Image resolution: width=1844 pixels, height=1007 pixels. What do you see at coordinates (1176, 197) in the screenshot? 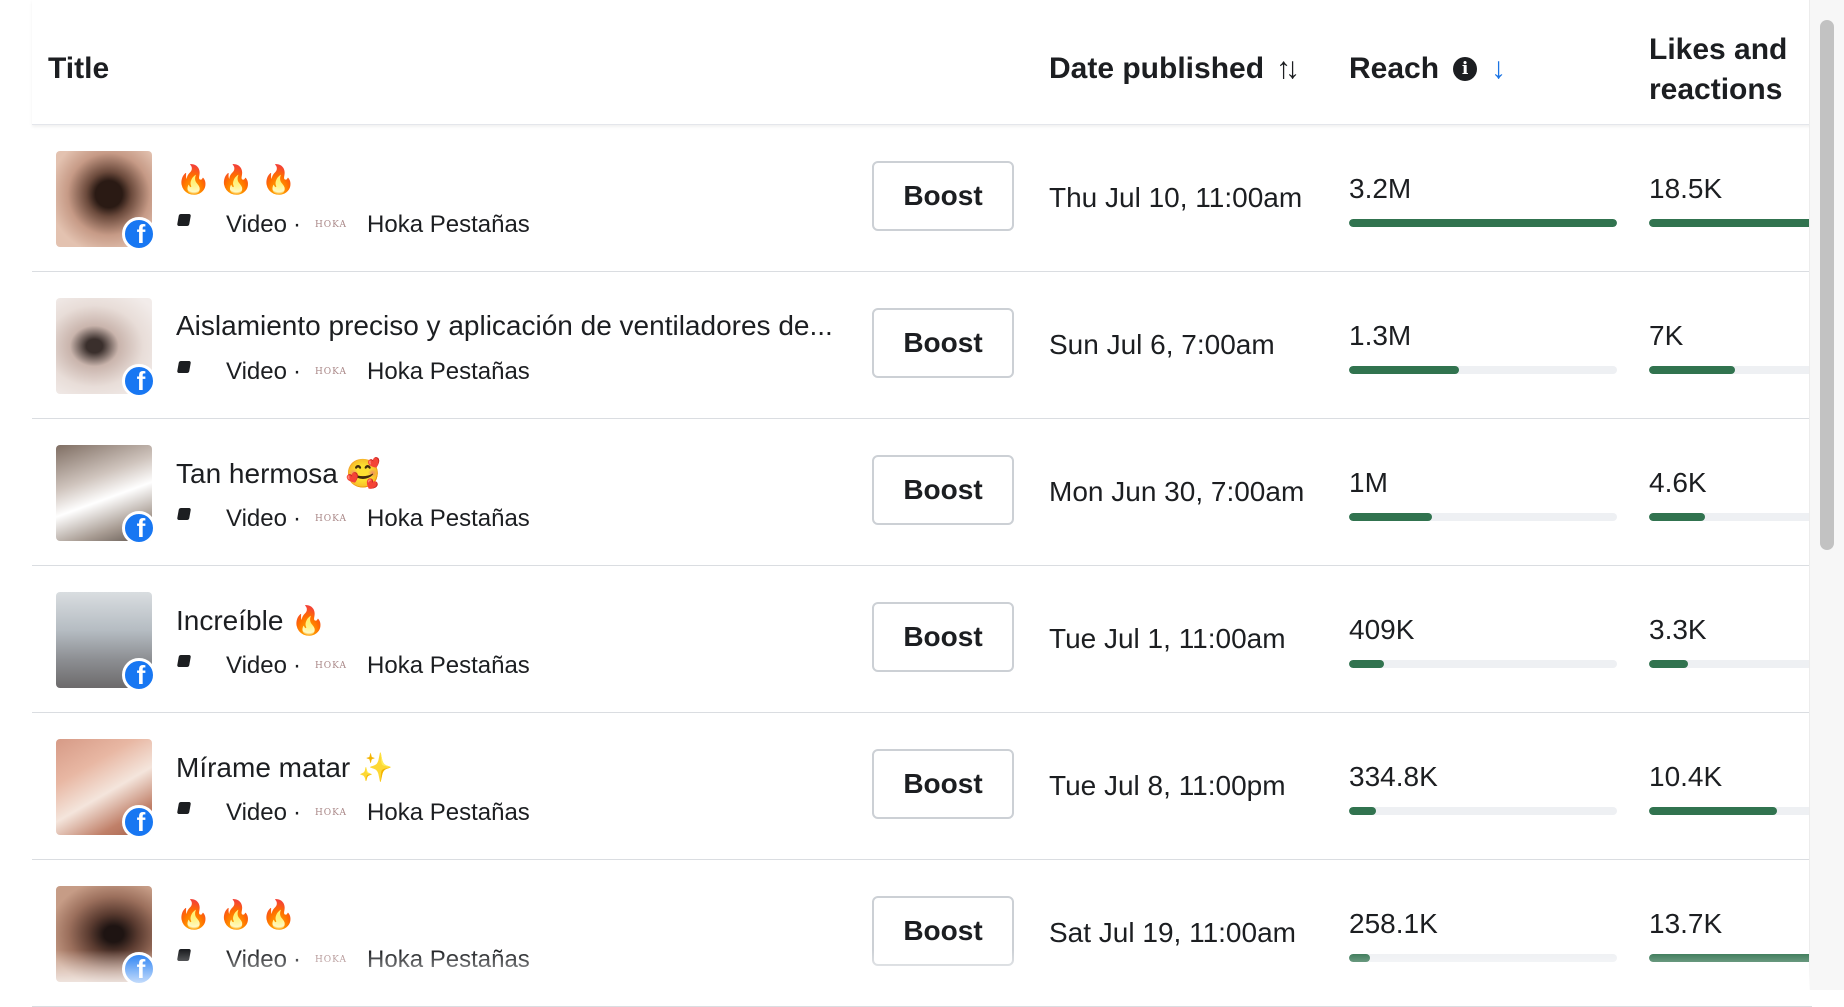
I see `date-published: Thu Jul 10, 11:00am` at bounding box center [1176, 197].